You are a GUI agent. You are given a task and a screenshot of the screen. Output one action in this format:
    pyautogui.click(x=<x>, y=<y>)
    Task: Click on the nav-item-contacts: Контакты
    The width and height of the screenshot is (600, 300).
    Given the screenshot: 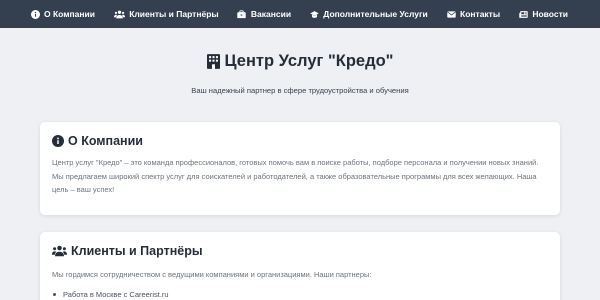 What is the action you would take?
    pyautogui.click(x=473, y=14)
    